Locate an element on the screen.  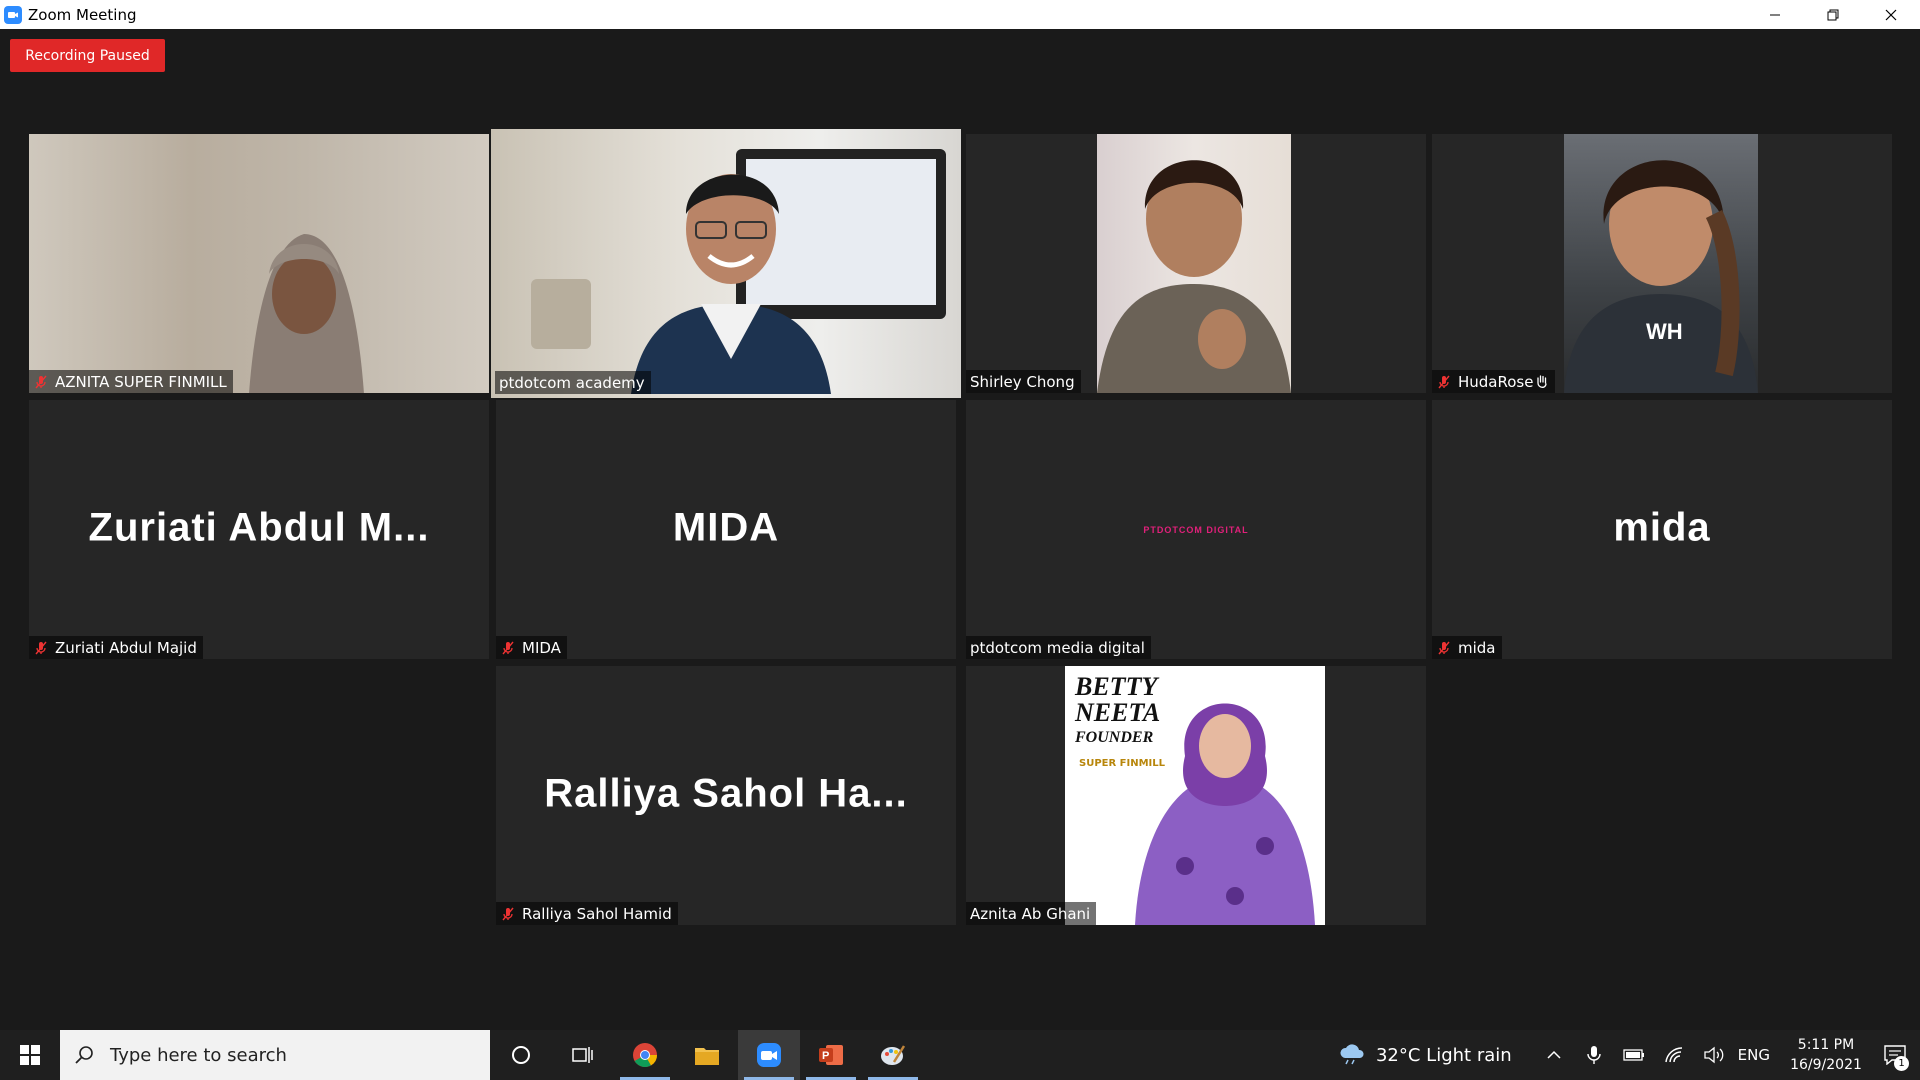
clock-time: 5:11 PM is located at coordinates (1826, 1045).